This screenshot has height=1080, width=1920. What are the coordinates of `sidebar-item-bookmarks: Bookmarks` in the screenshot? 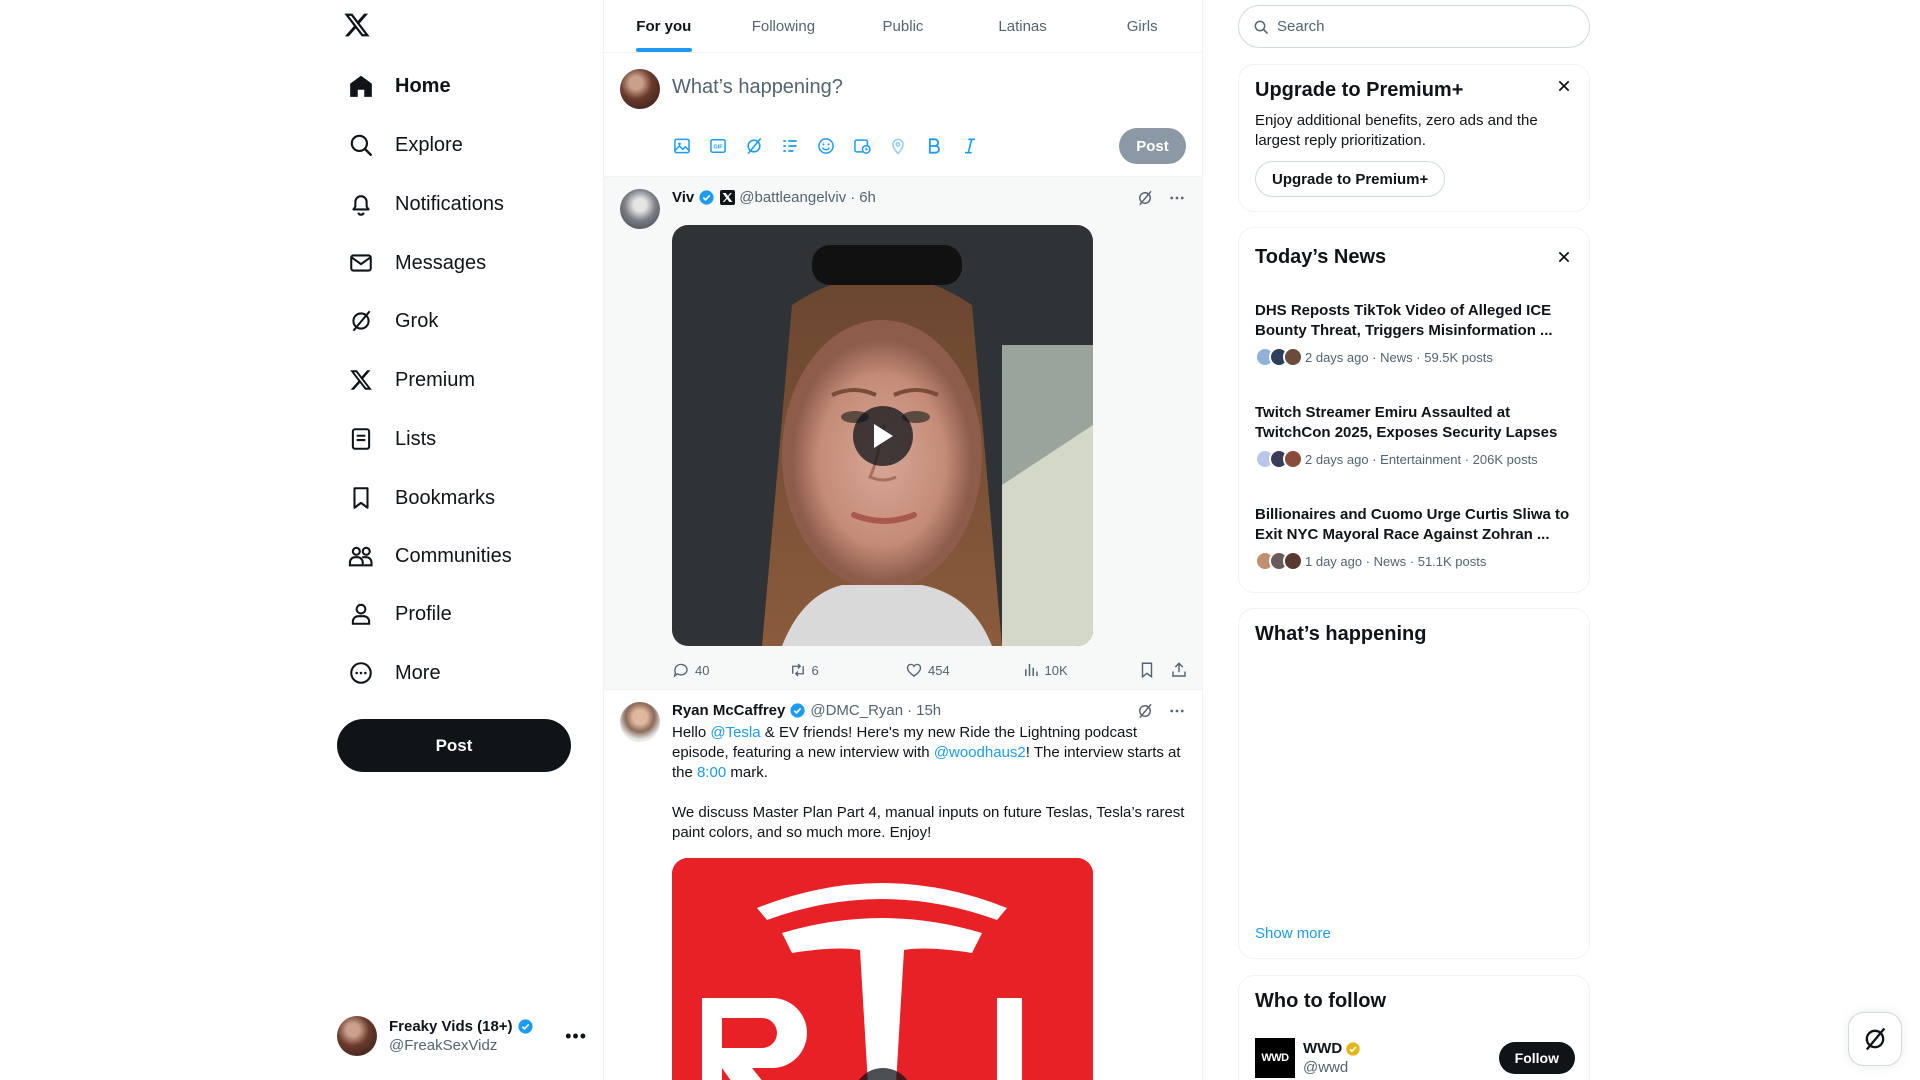 It's located at (421, 498).